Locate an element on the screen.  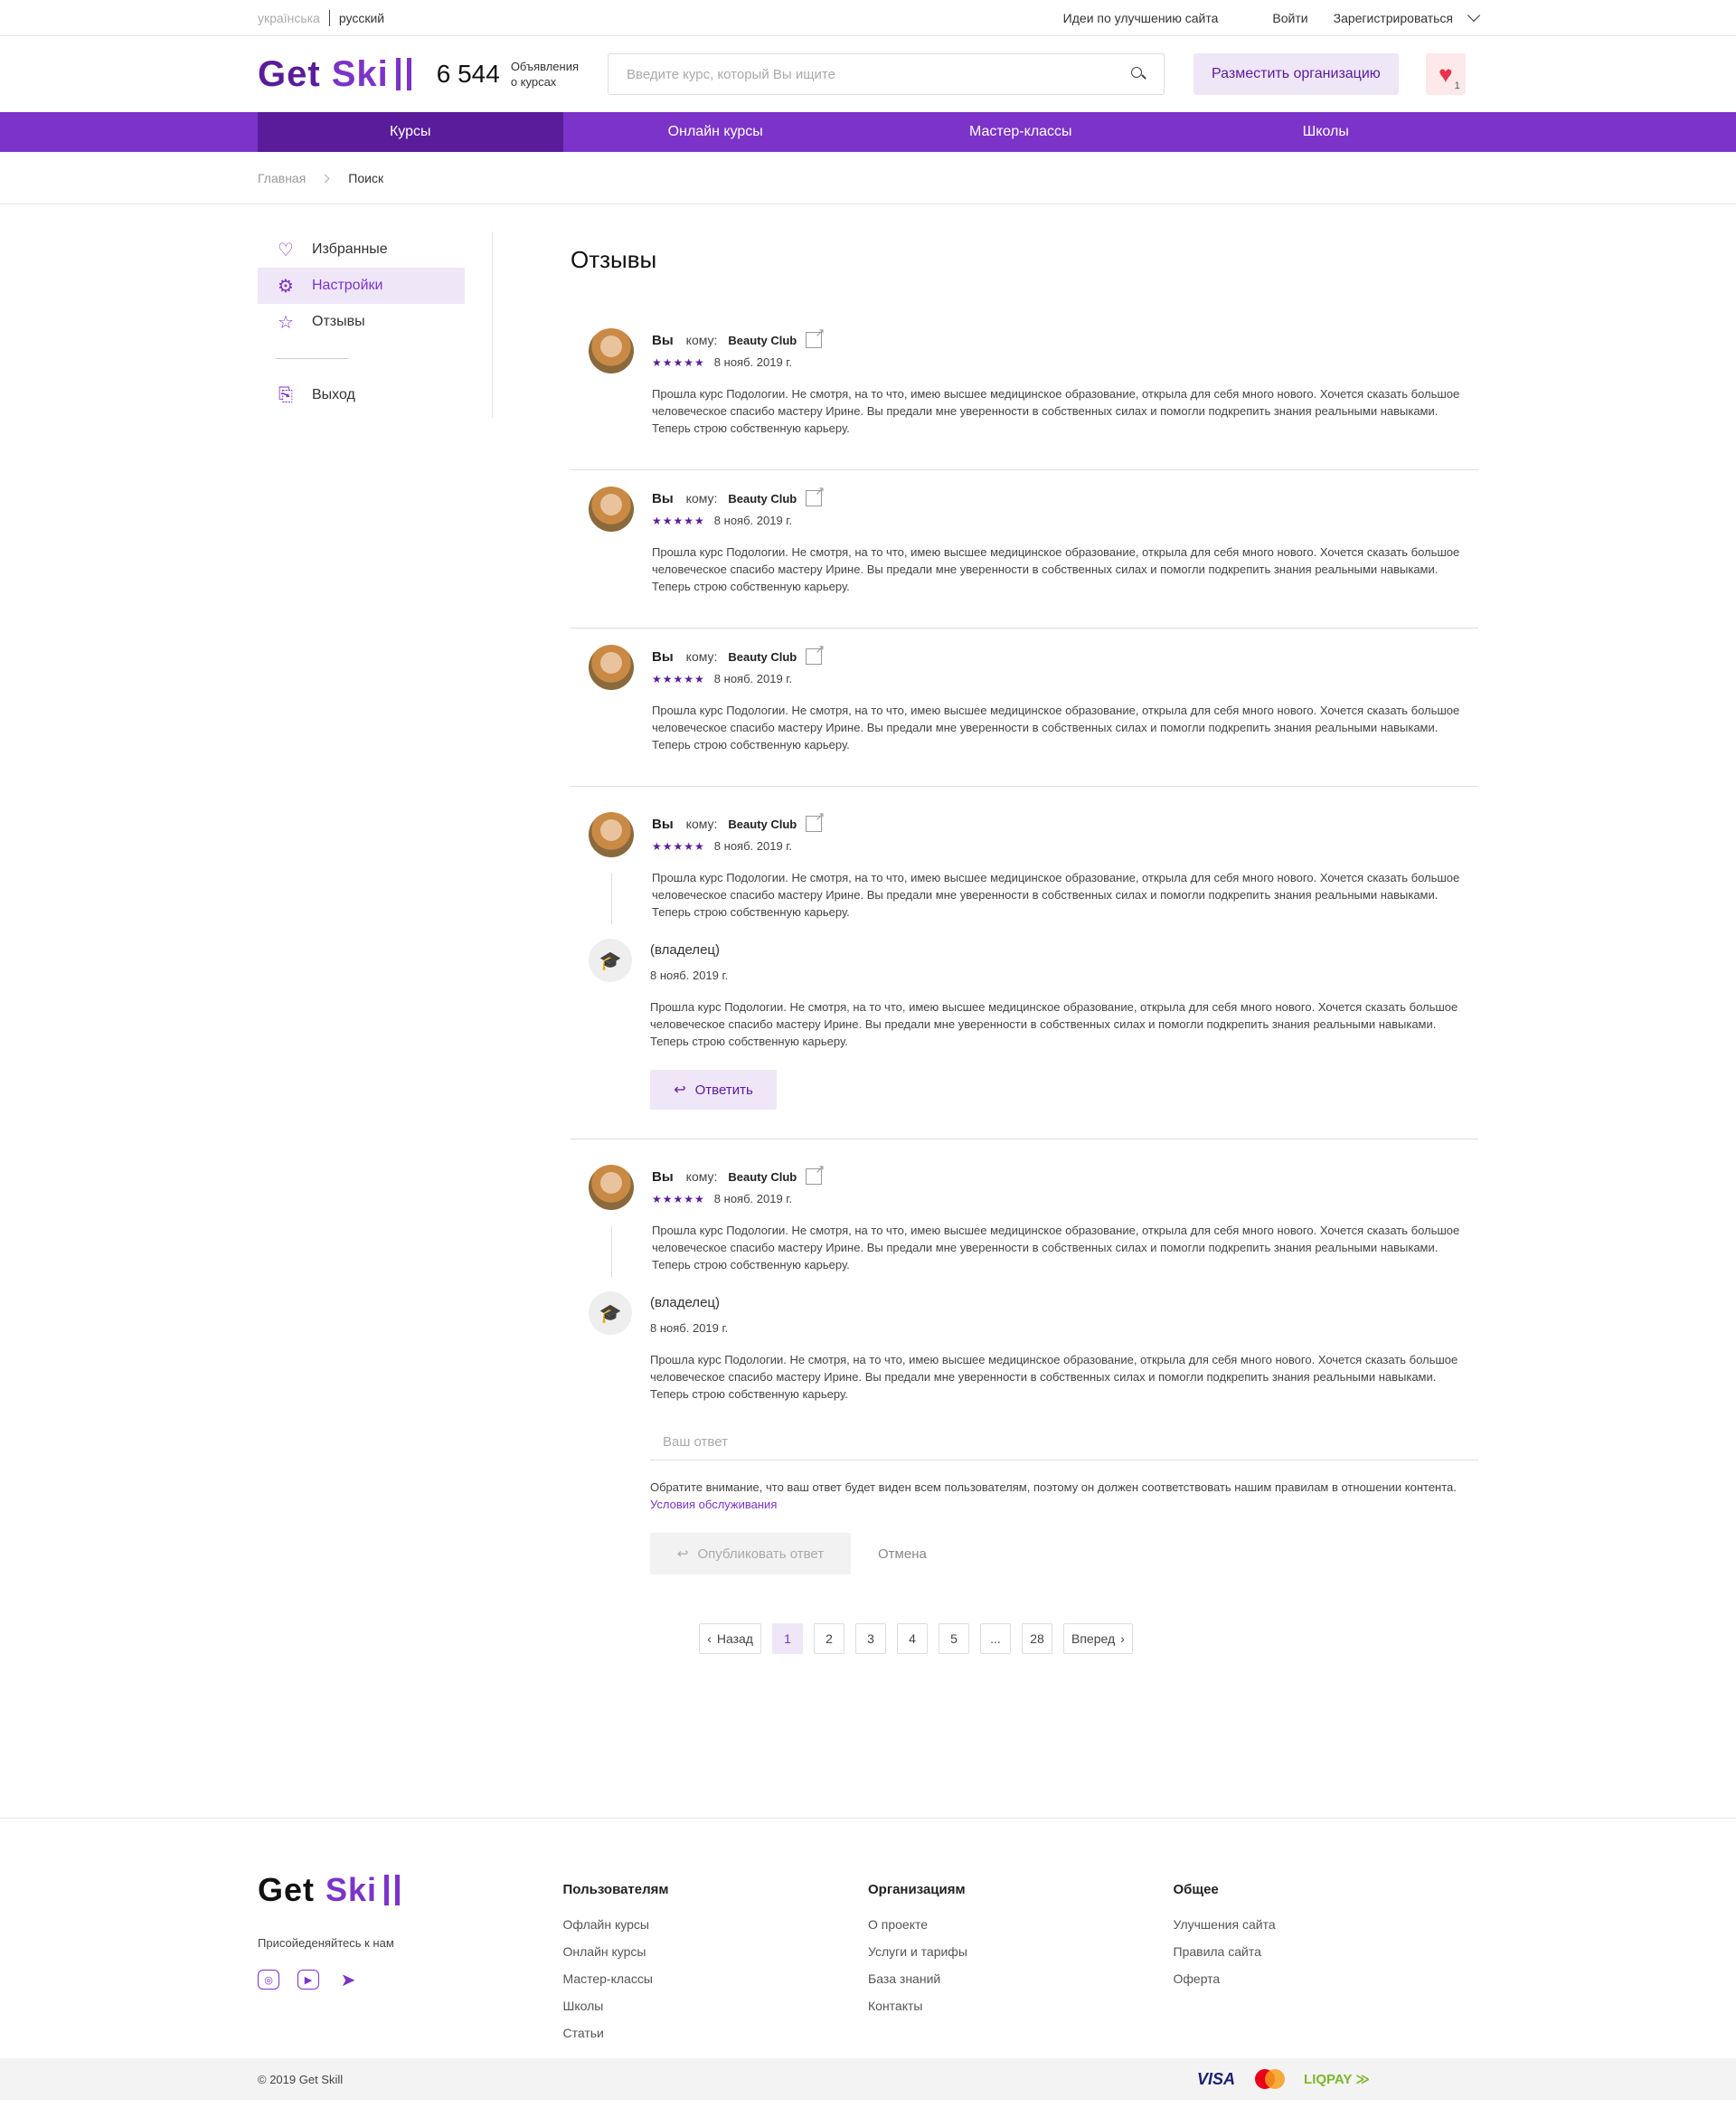
answer-input is located at coordinates (1064, 1442).